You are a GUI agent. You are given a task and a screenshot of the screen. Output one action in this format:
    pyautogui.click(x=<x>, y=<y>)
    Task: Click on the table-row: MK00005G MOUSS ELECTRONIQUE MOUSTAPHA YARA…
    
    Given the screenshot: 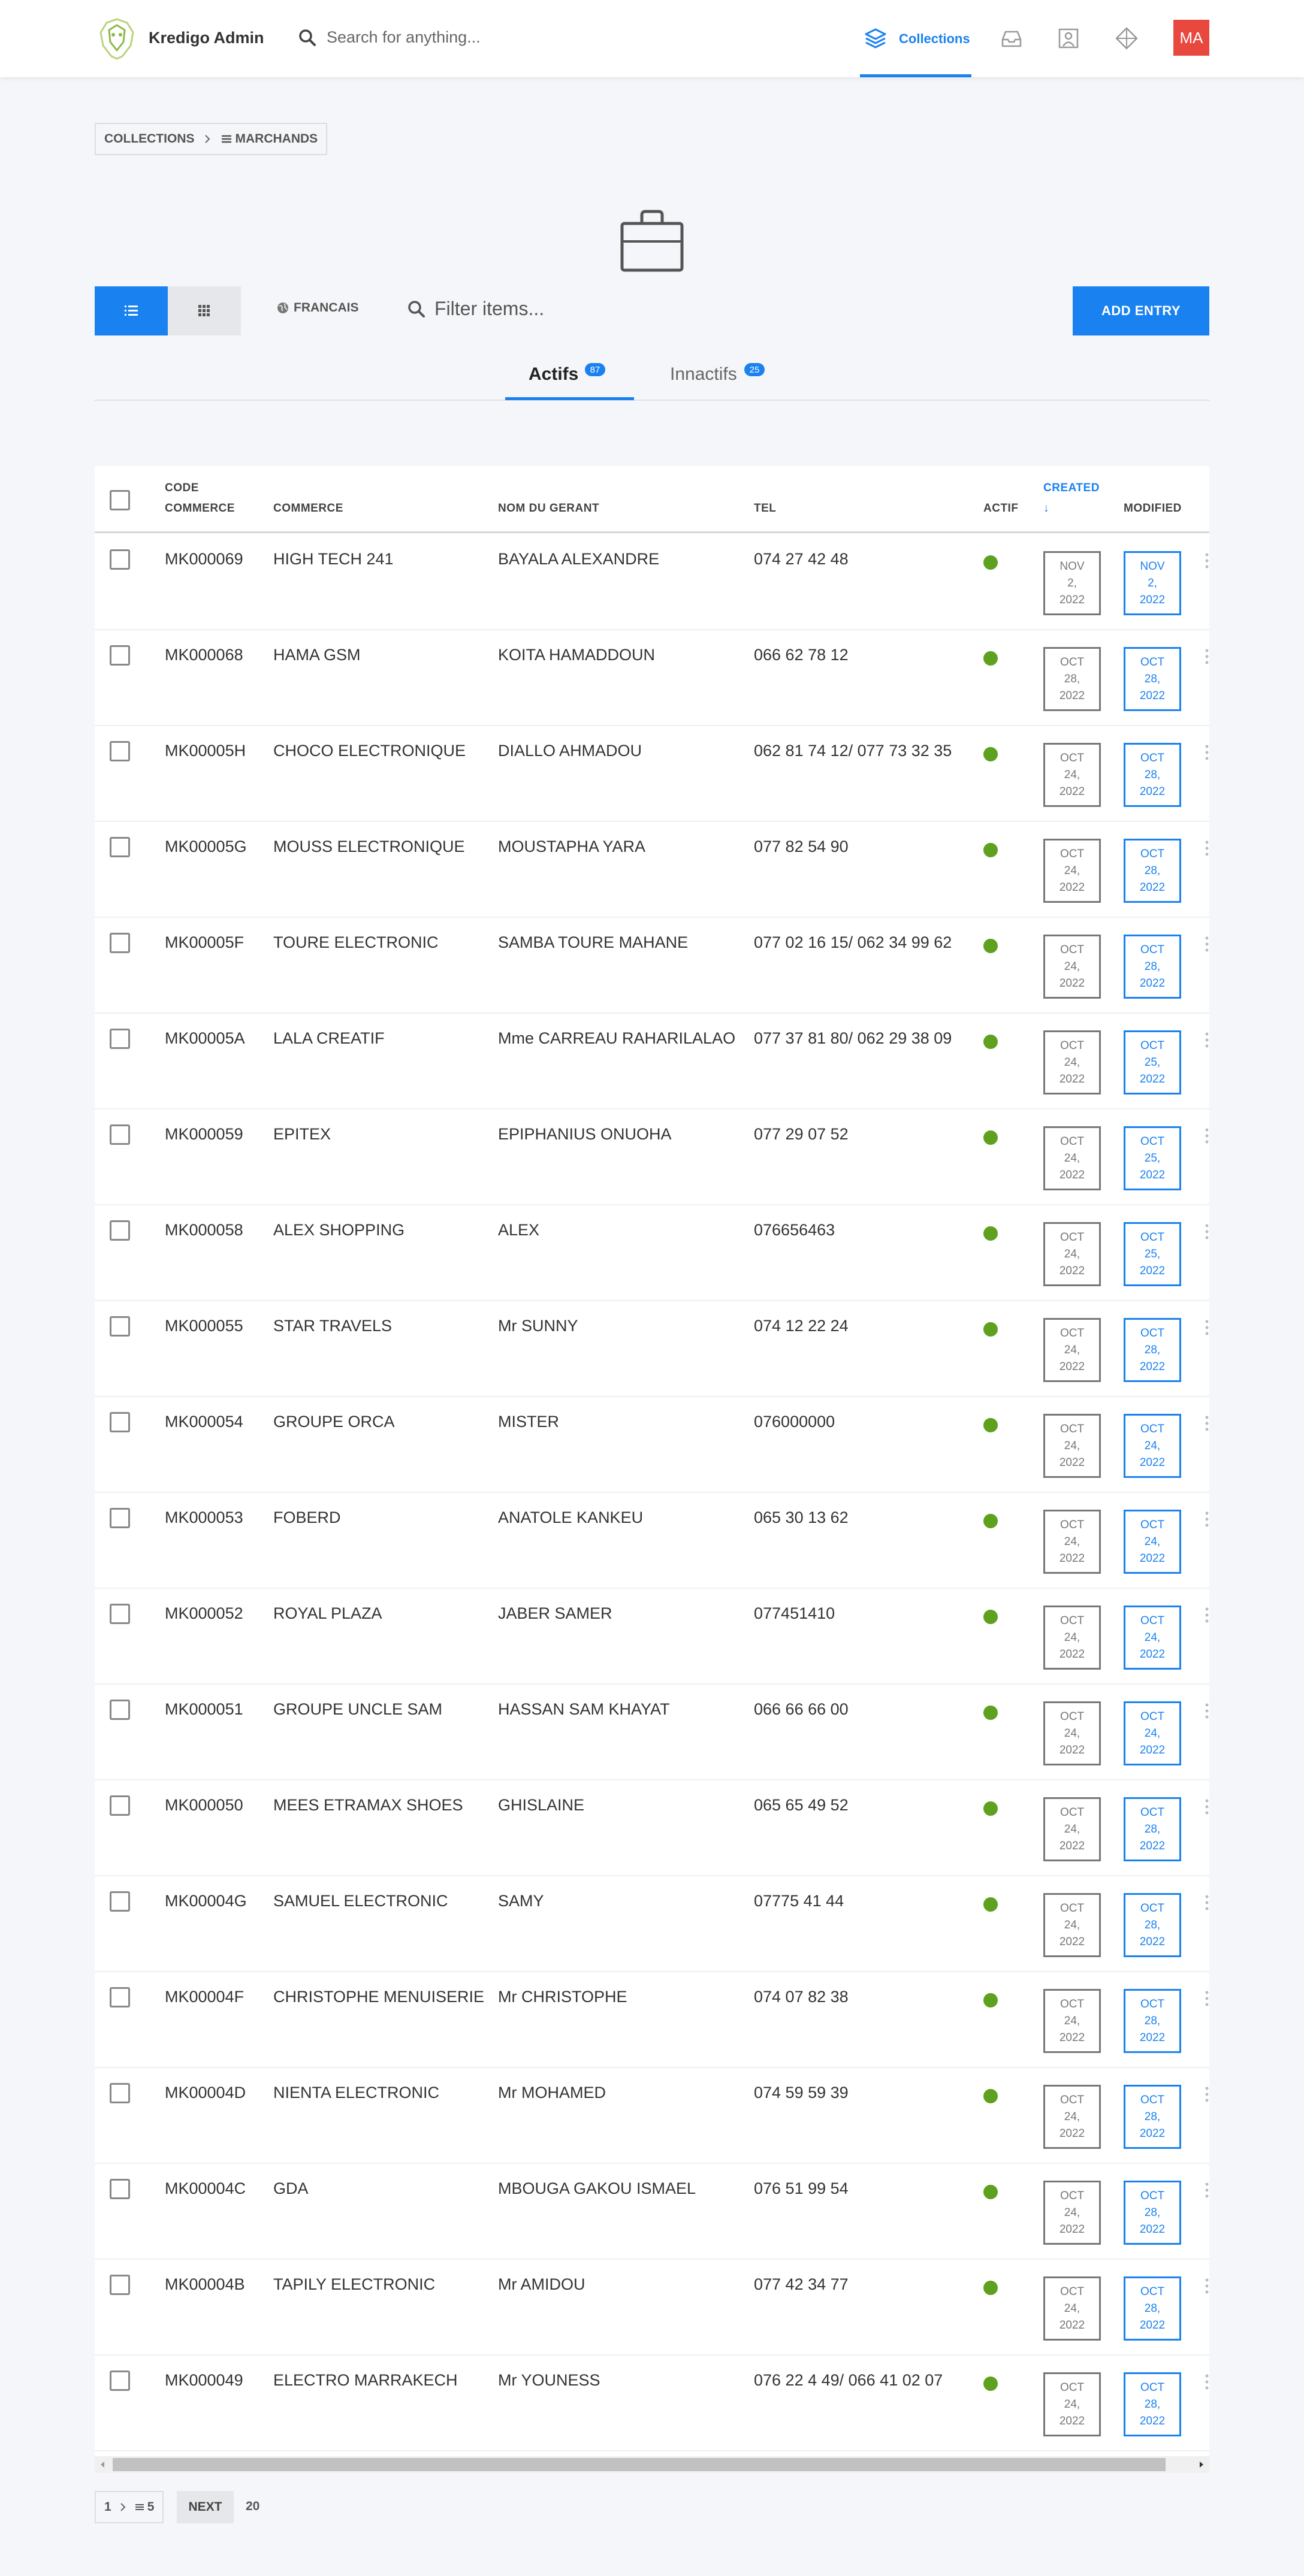 What is the action you would take?
    pyautogui.click(x=652, y=870)
    